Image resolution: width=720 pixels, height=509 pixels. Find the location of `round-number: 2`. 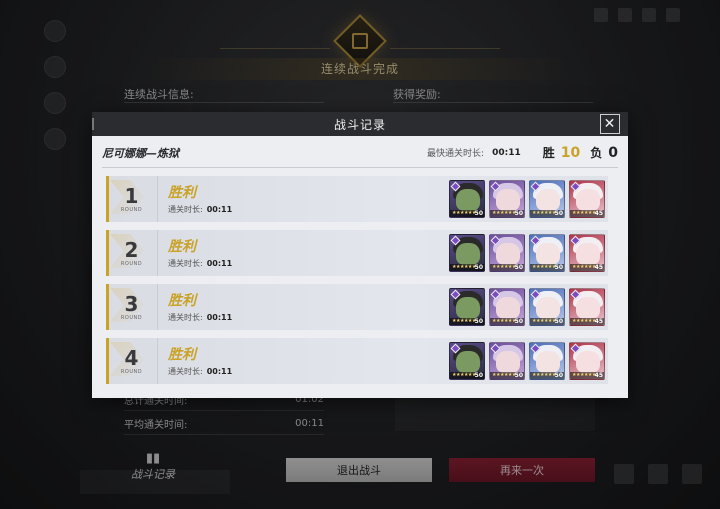

round-number: 2 is located at coordinates (131, 249).